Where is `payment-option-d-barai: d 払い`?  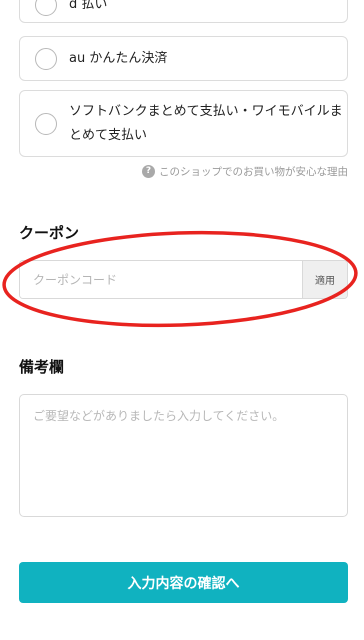
payment-option-d-barai: d 払い is located at coordinates (183, 11).